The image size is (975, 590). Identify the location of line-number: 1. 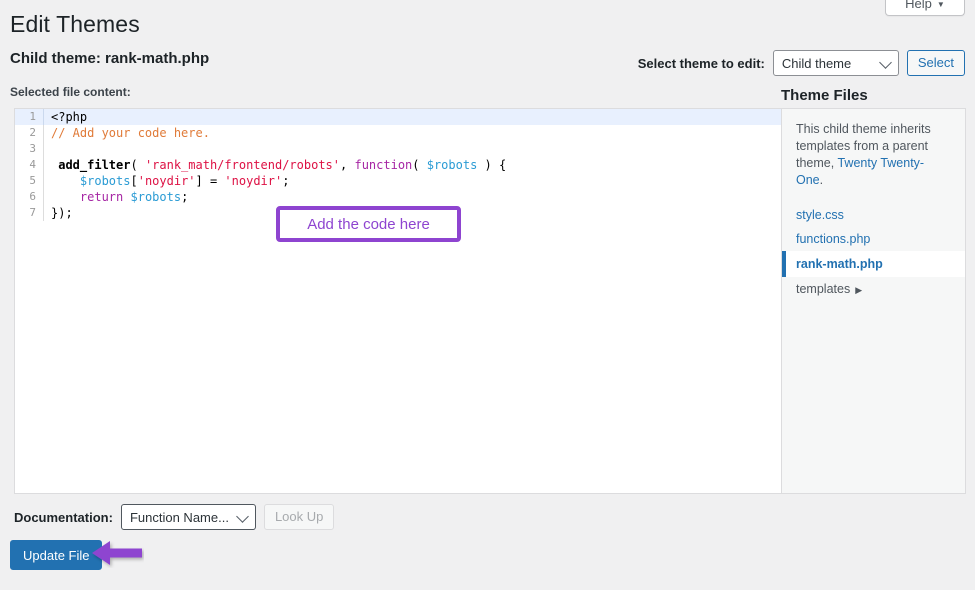
(32, 116).